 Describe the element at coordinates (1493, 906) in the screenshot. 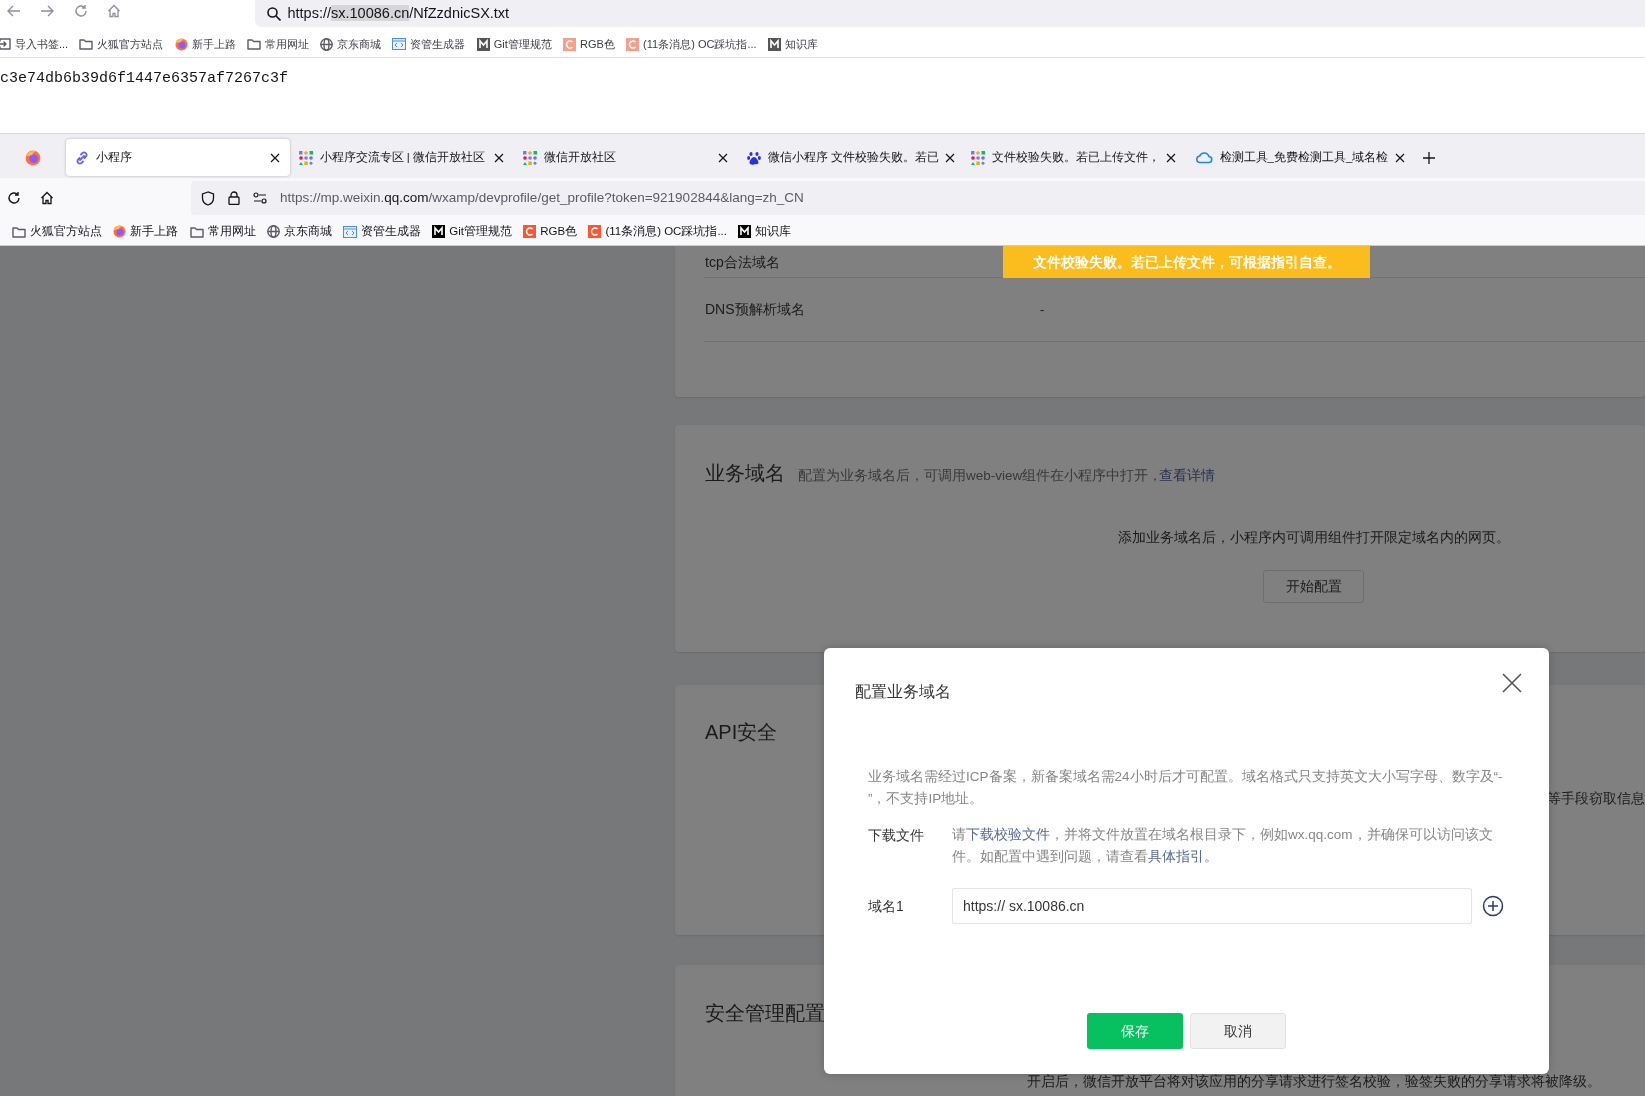

I see `add-icon` at that location.